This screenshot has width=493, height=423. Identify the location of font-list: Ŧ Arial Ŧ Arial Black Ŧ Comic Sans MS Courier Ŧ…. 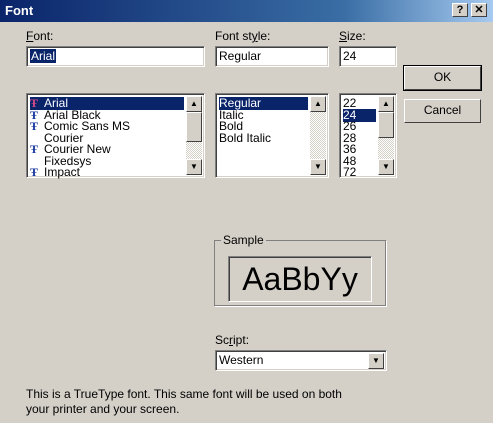
(115, 136).